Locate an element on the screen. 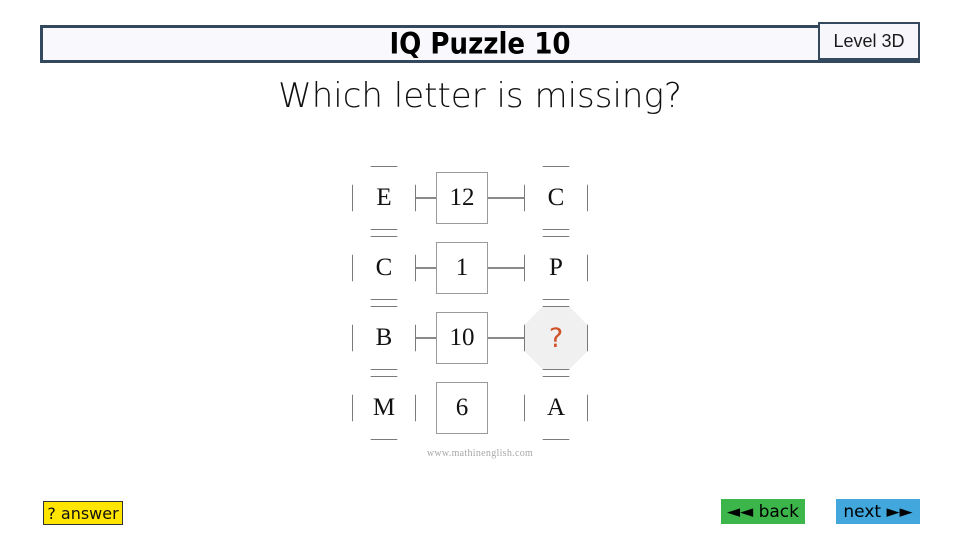  back-button: ◄◄ back is located at coordinates (763, 511).